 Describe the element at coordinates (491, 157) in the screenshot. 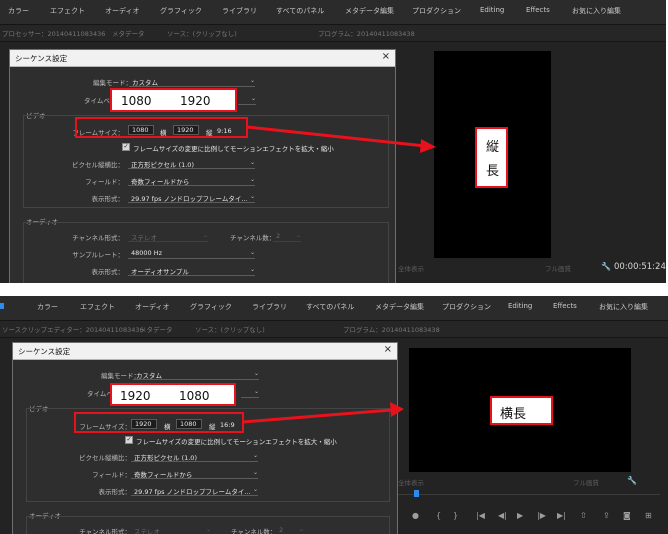

I see `caption-portrait: 縦 長` at that location.